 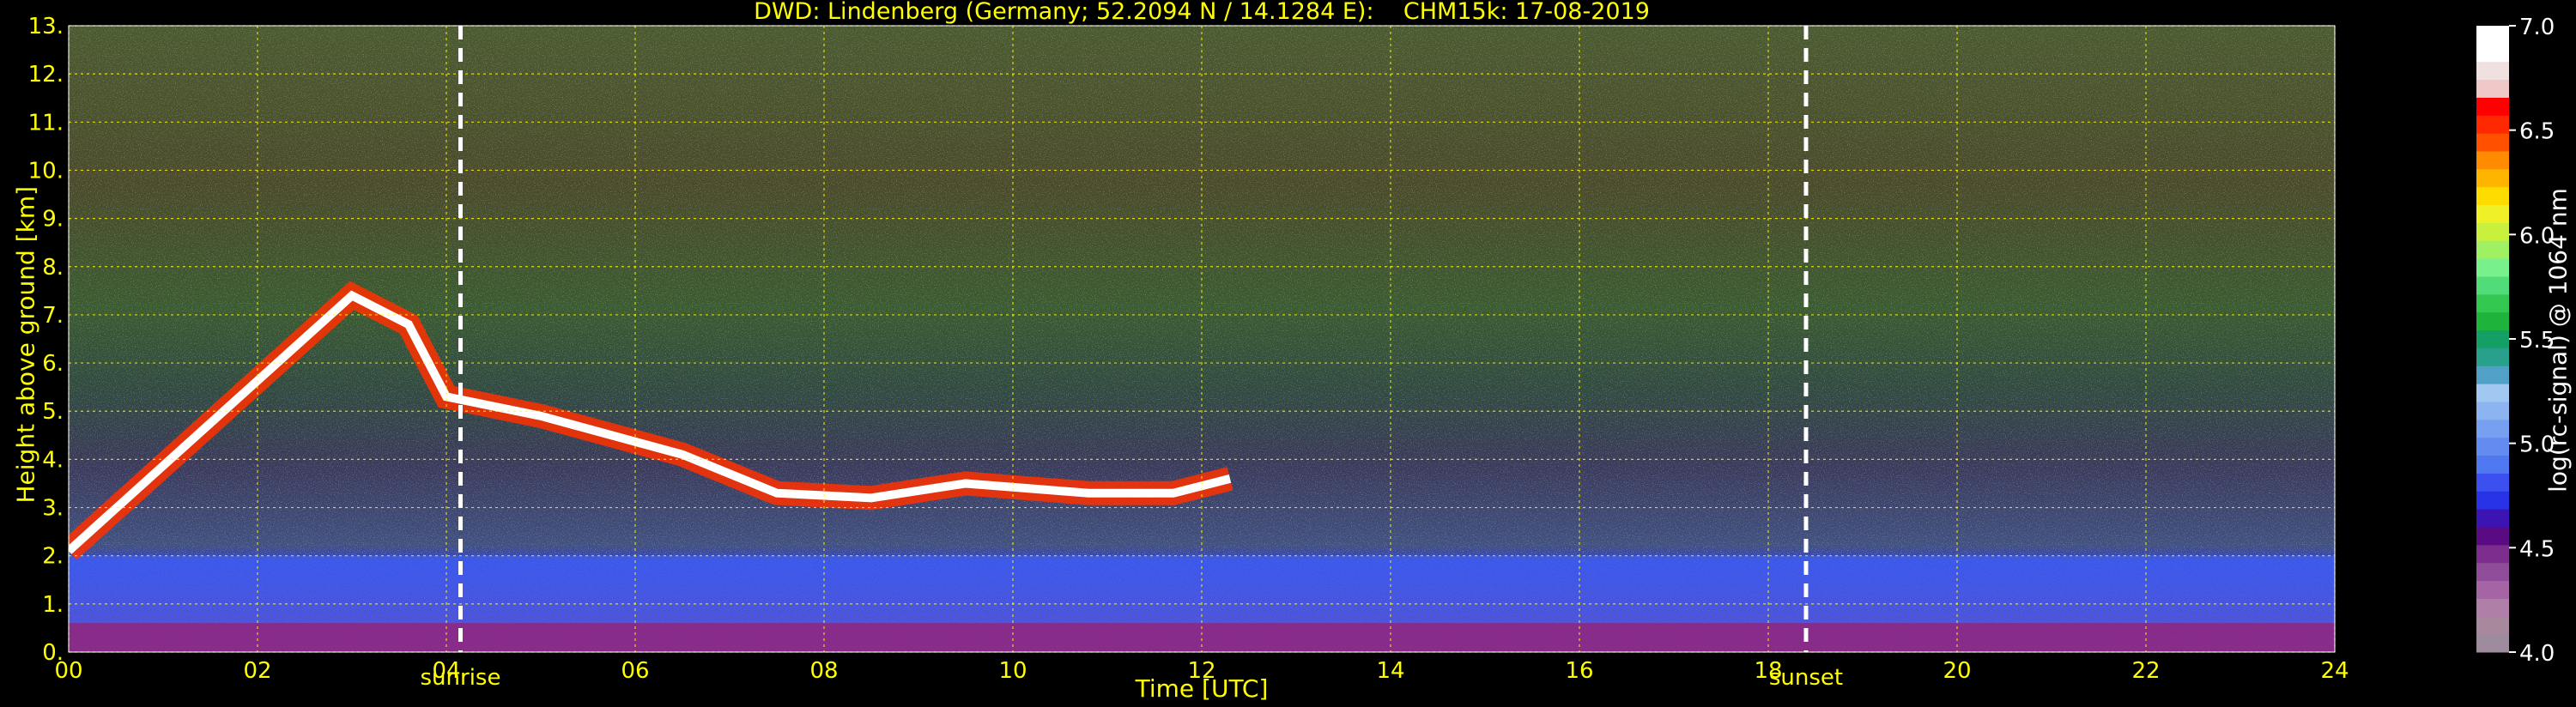 I want to click on colorbar: 4.04.55.05.56.06.57.0, so click(x=2515, y=341).